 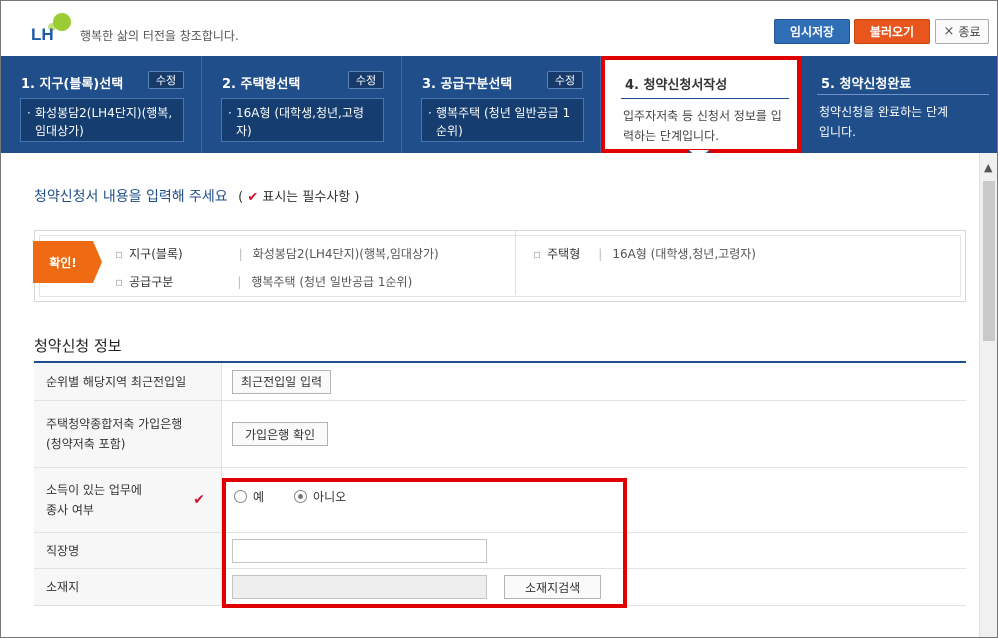 What do you see at coordinates (199, 500) in the screenshot?
I see `required-check-icon: ✔` at bounding box center [199, 500].